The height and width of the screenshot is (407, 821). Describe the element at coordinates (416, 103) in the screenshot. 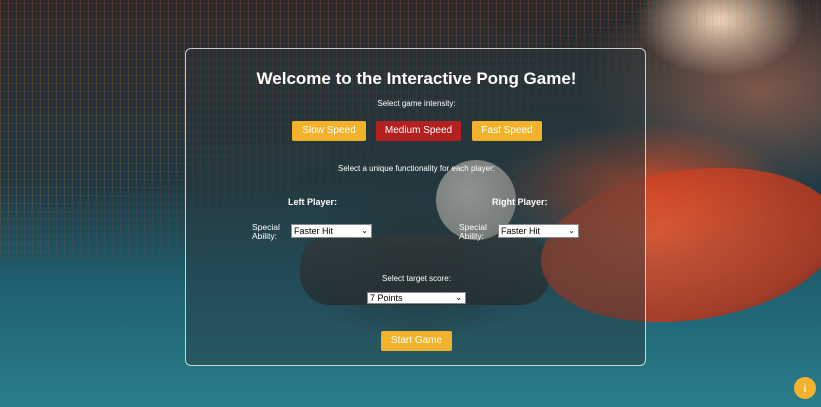

I see `intensity-prompt: Select game intensity:` at that location.